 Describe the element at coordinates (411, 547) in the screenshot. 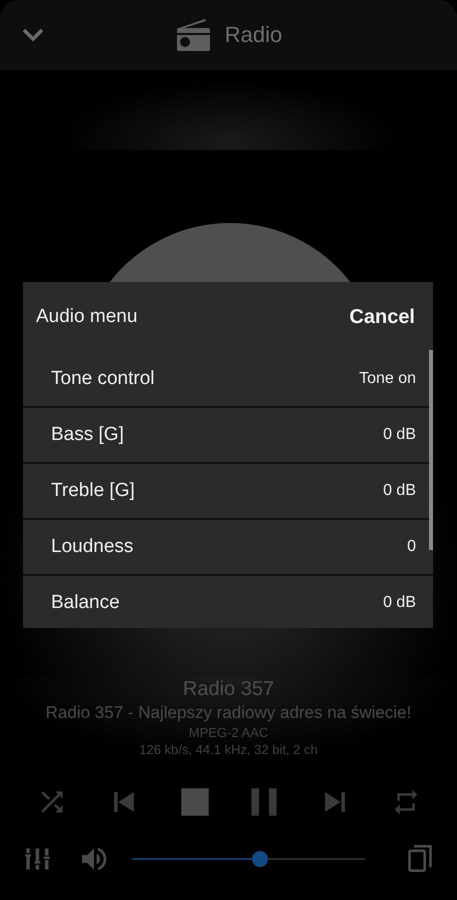

I see `option-value: 0` at that location.